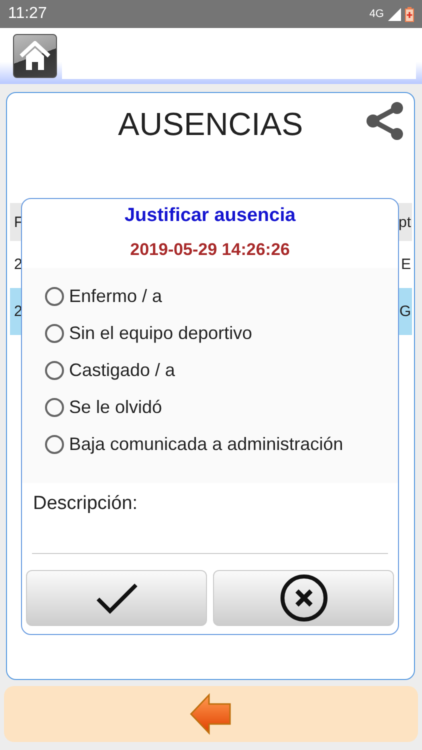 The height and width of the screenshot is (750, 422). Describe the element at coordinates (210, 124) in the screenshot. I see `page-title: AUSENCIAS` at that location.